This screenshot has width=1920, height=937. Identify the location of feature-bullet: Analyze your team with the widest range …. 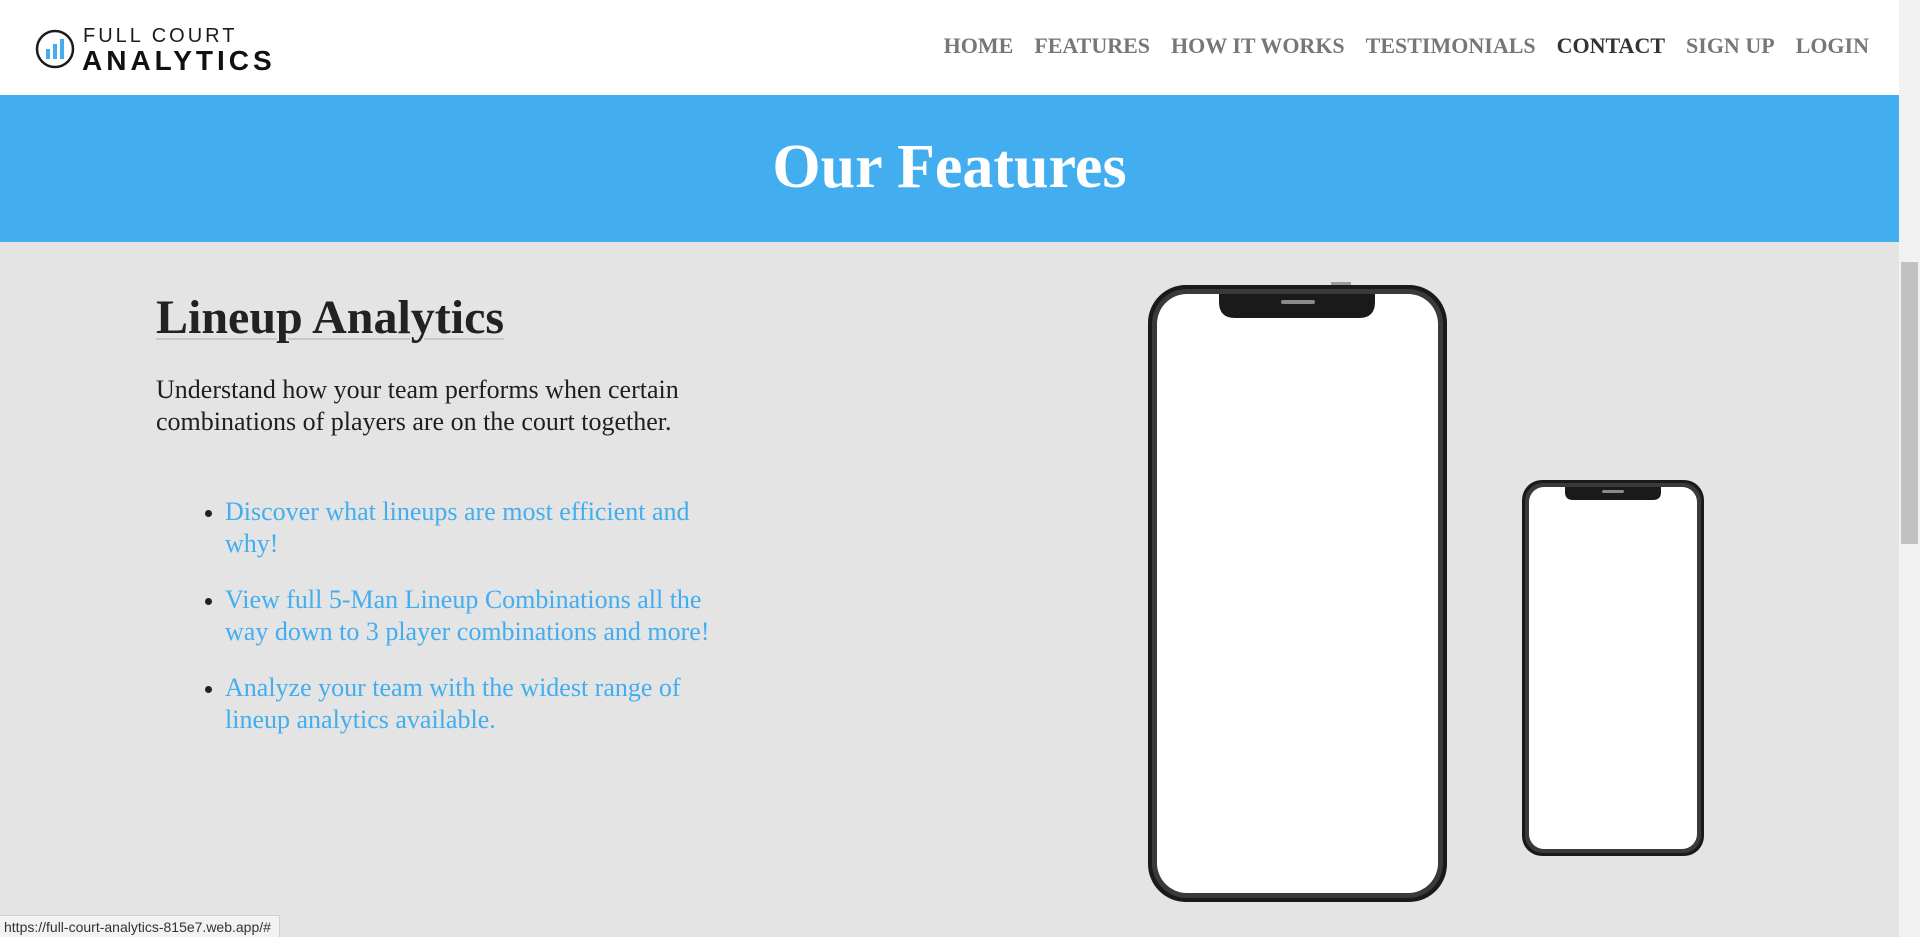
(485, 704).